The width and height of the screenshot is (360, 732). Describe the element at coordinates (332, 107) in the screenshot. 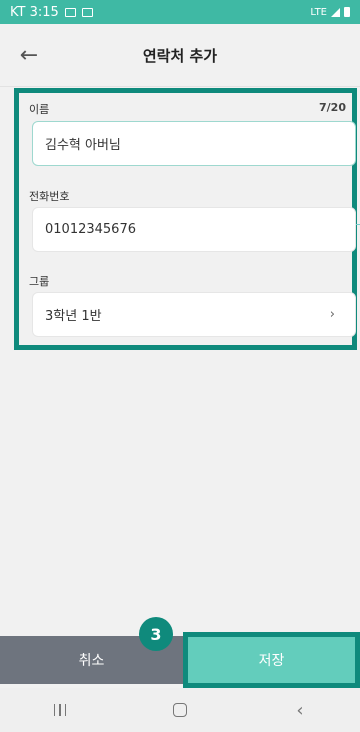

I see `name-char-counter: 7/20` at that location.